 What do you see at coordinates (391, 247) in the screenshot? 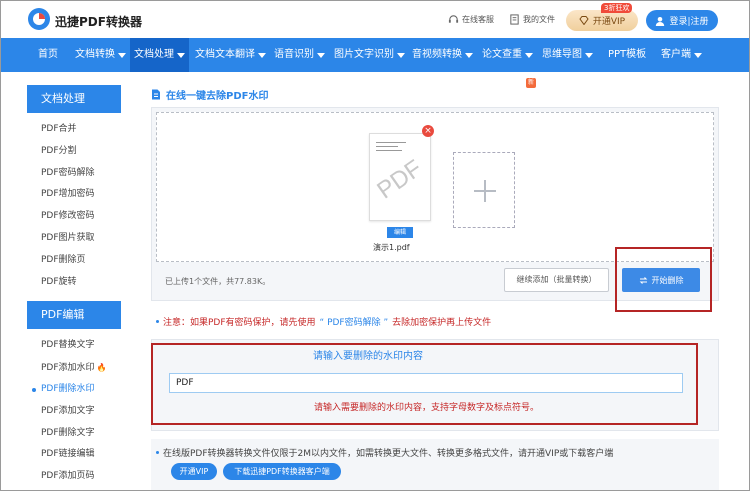
I see `file-name: 演示1.pdf` at bounding box center [391, 247].